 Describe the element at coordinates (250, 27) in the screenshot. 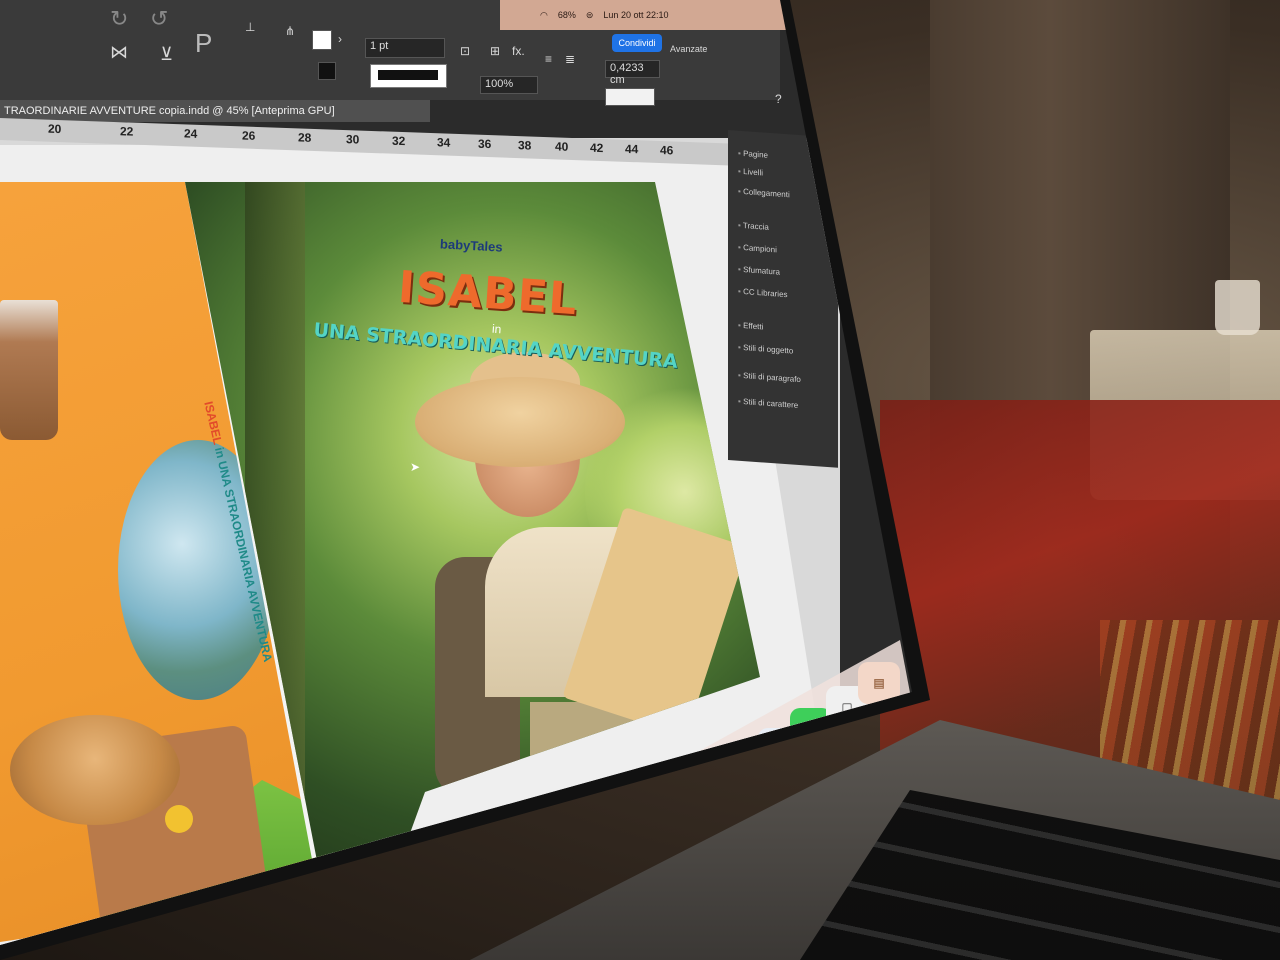

I see `align-icon: ⊥` at that location.